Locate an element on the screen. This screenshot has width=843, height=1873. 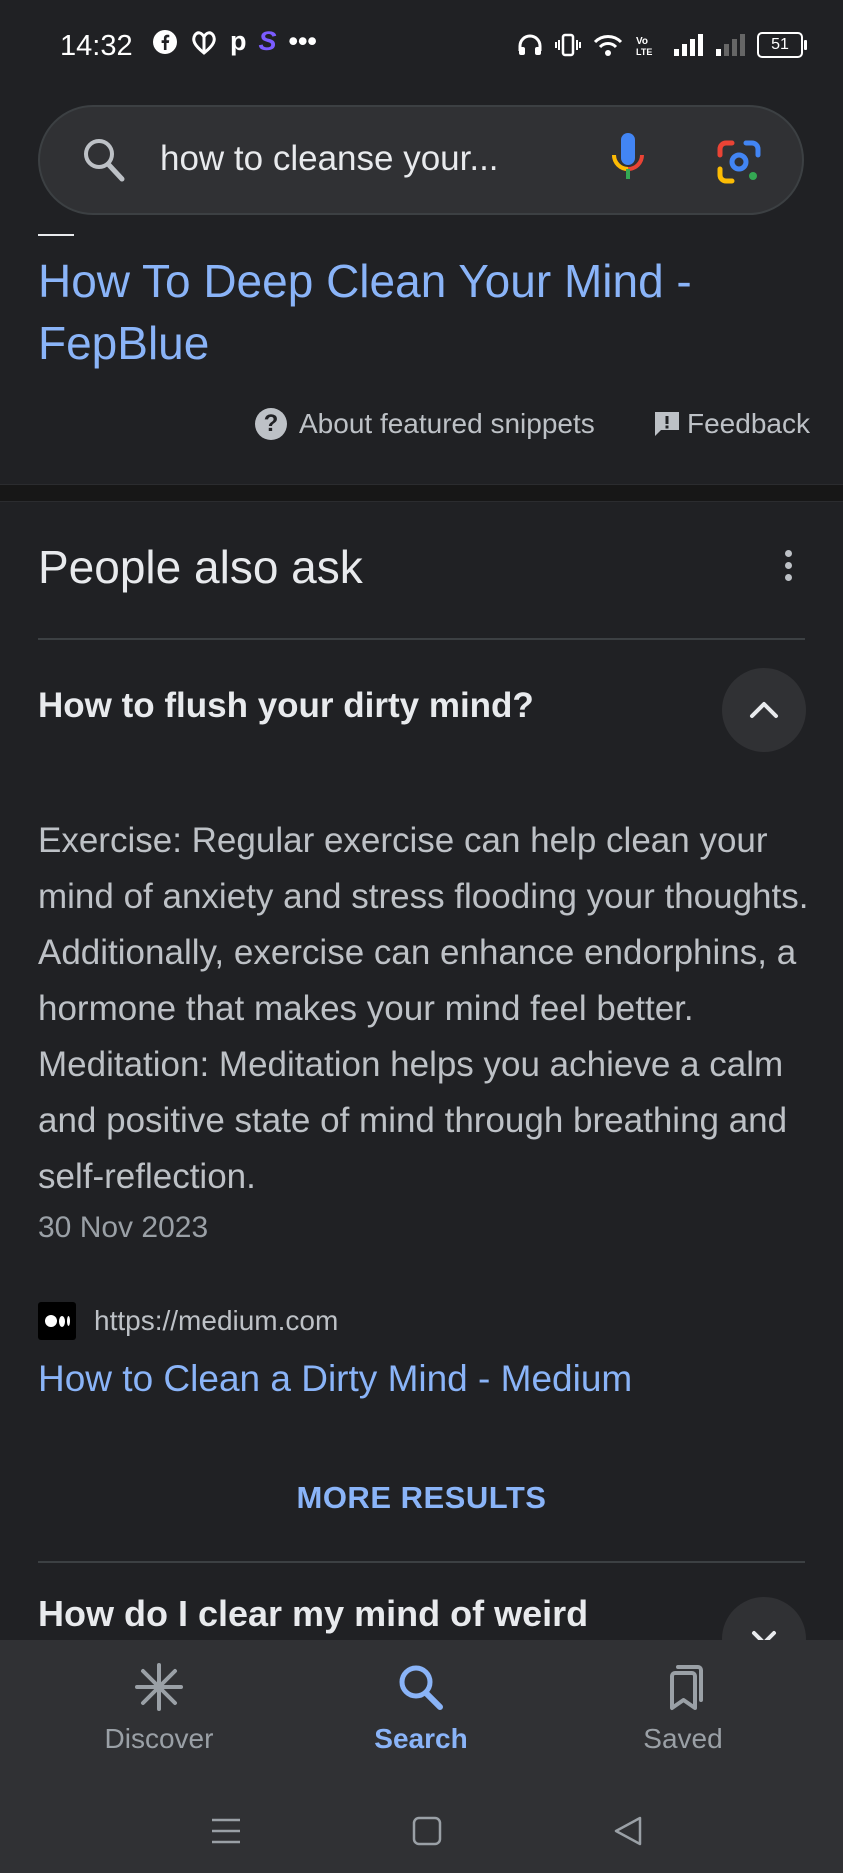
svg-text: LTE is located at coordinates (644, 52).